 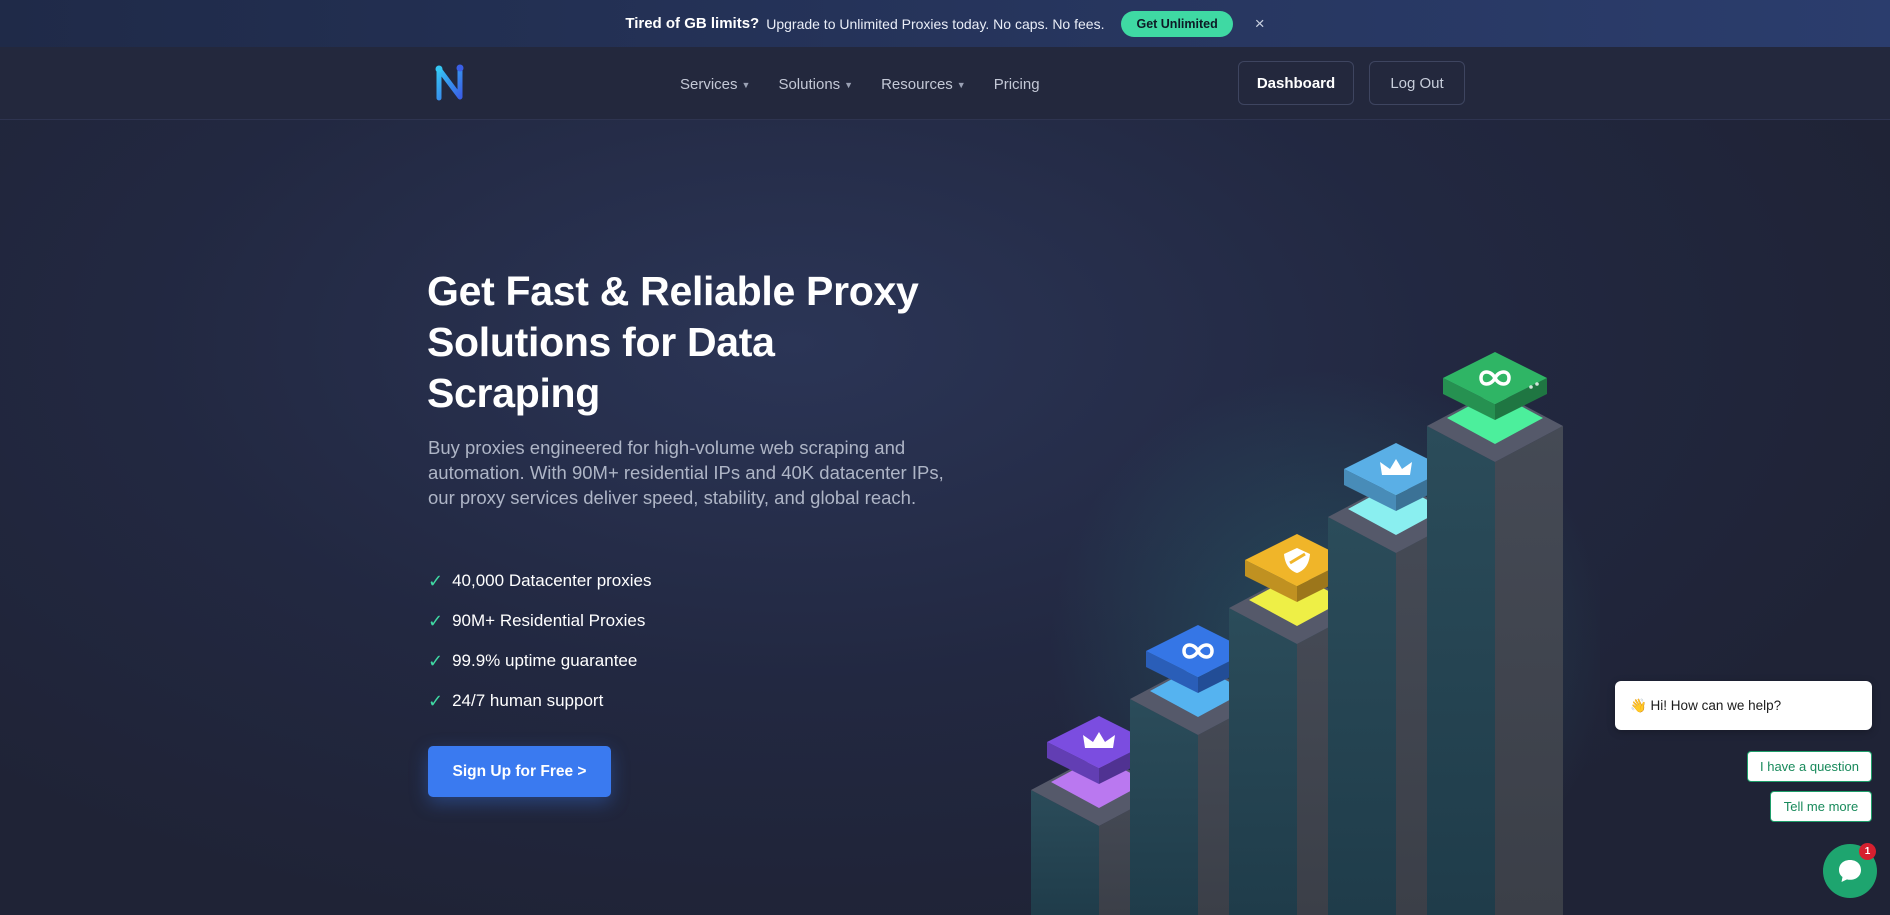 I want to click on feature-label: 24/7 human support, so click(x=528, y=700).